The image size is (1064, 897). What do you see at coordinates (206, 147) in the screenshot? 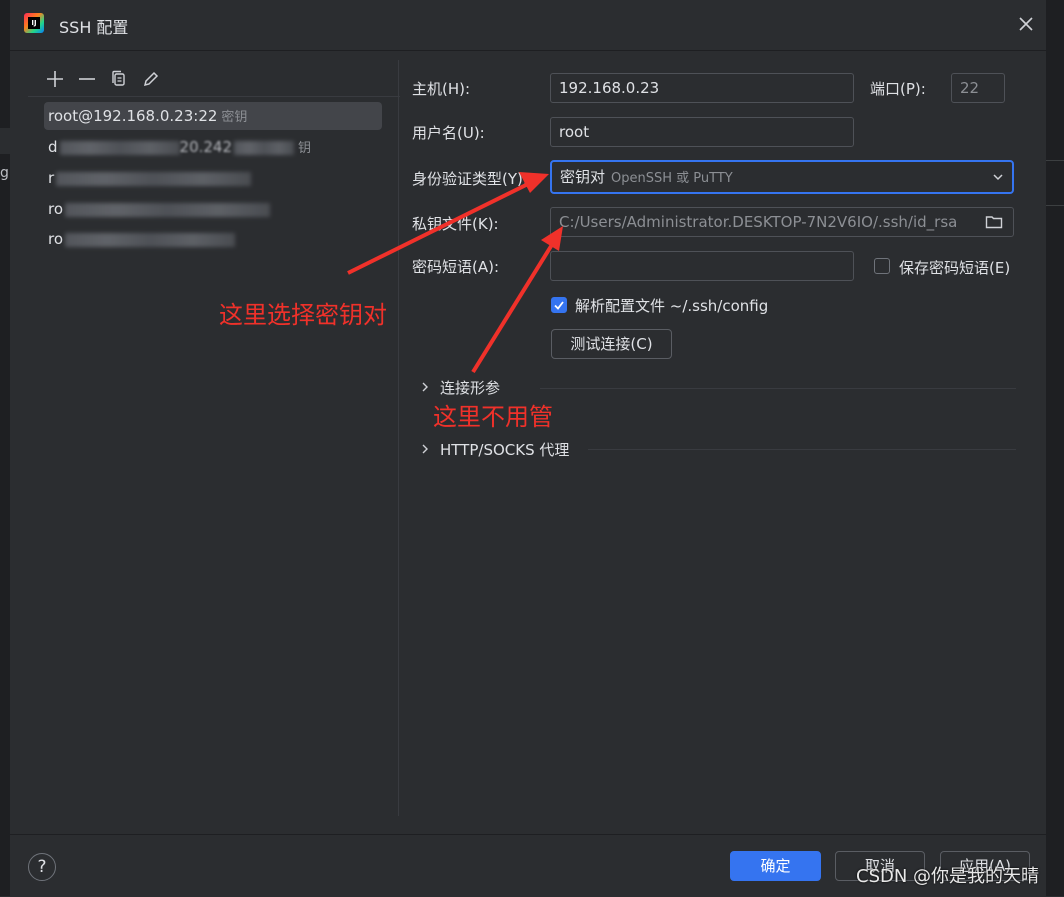
I see `host-list-item-fragment: 20.242` at bounding box center [206, 147].